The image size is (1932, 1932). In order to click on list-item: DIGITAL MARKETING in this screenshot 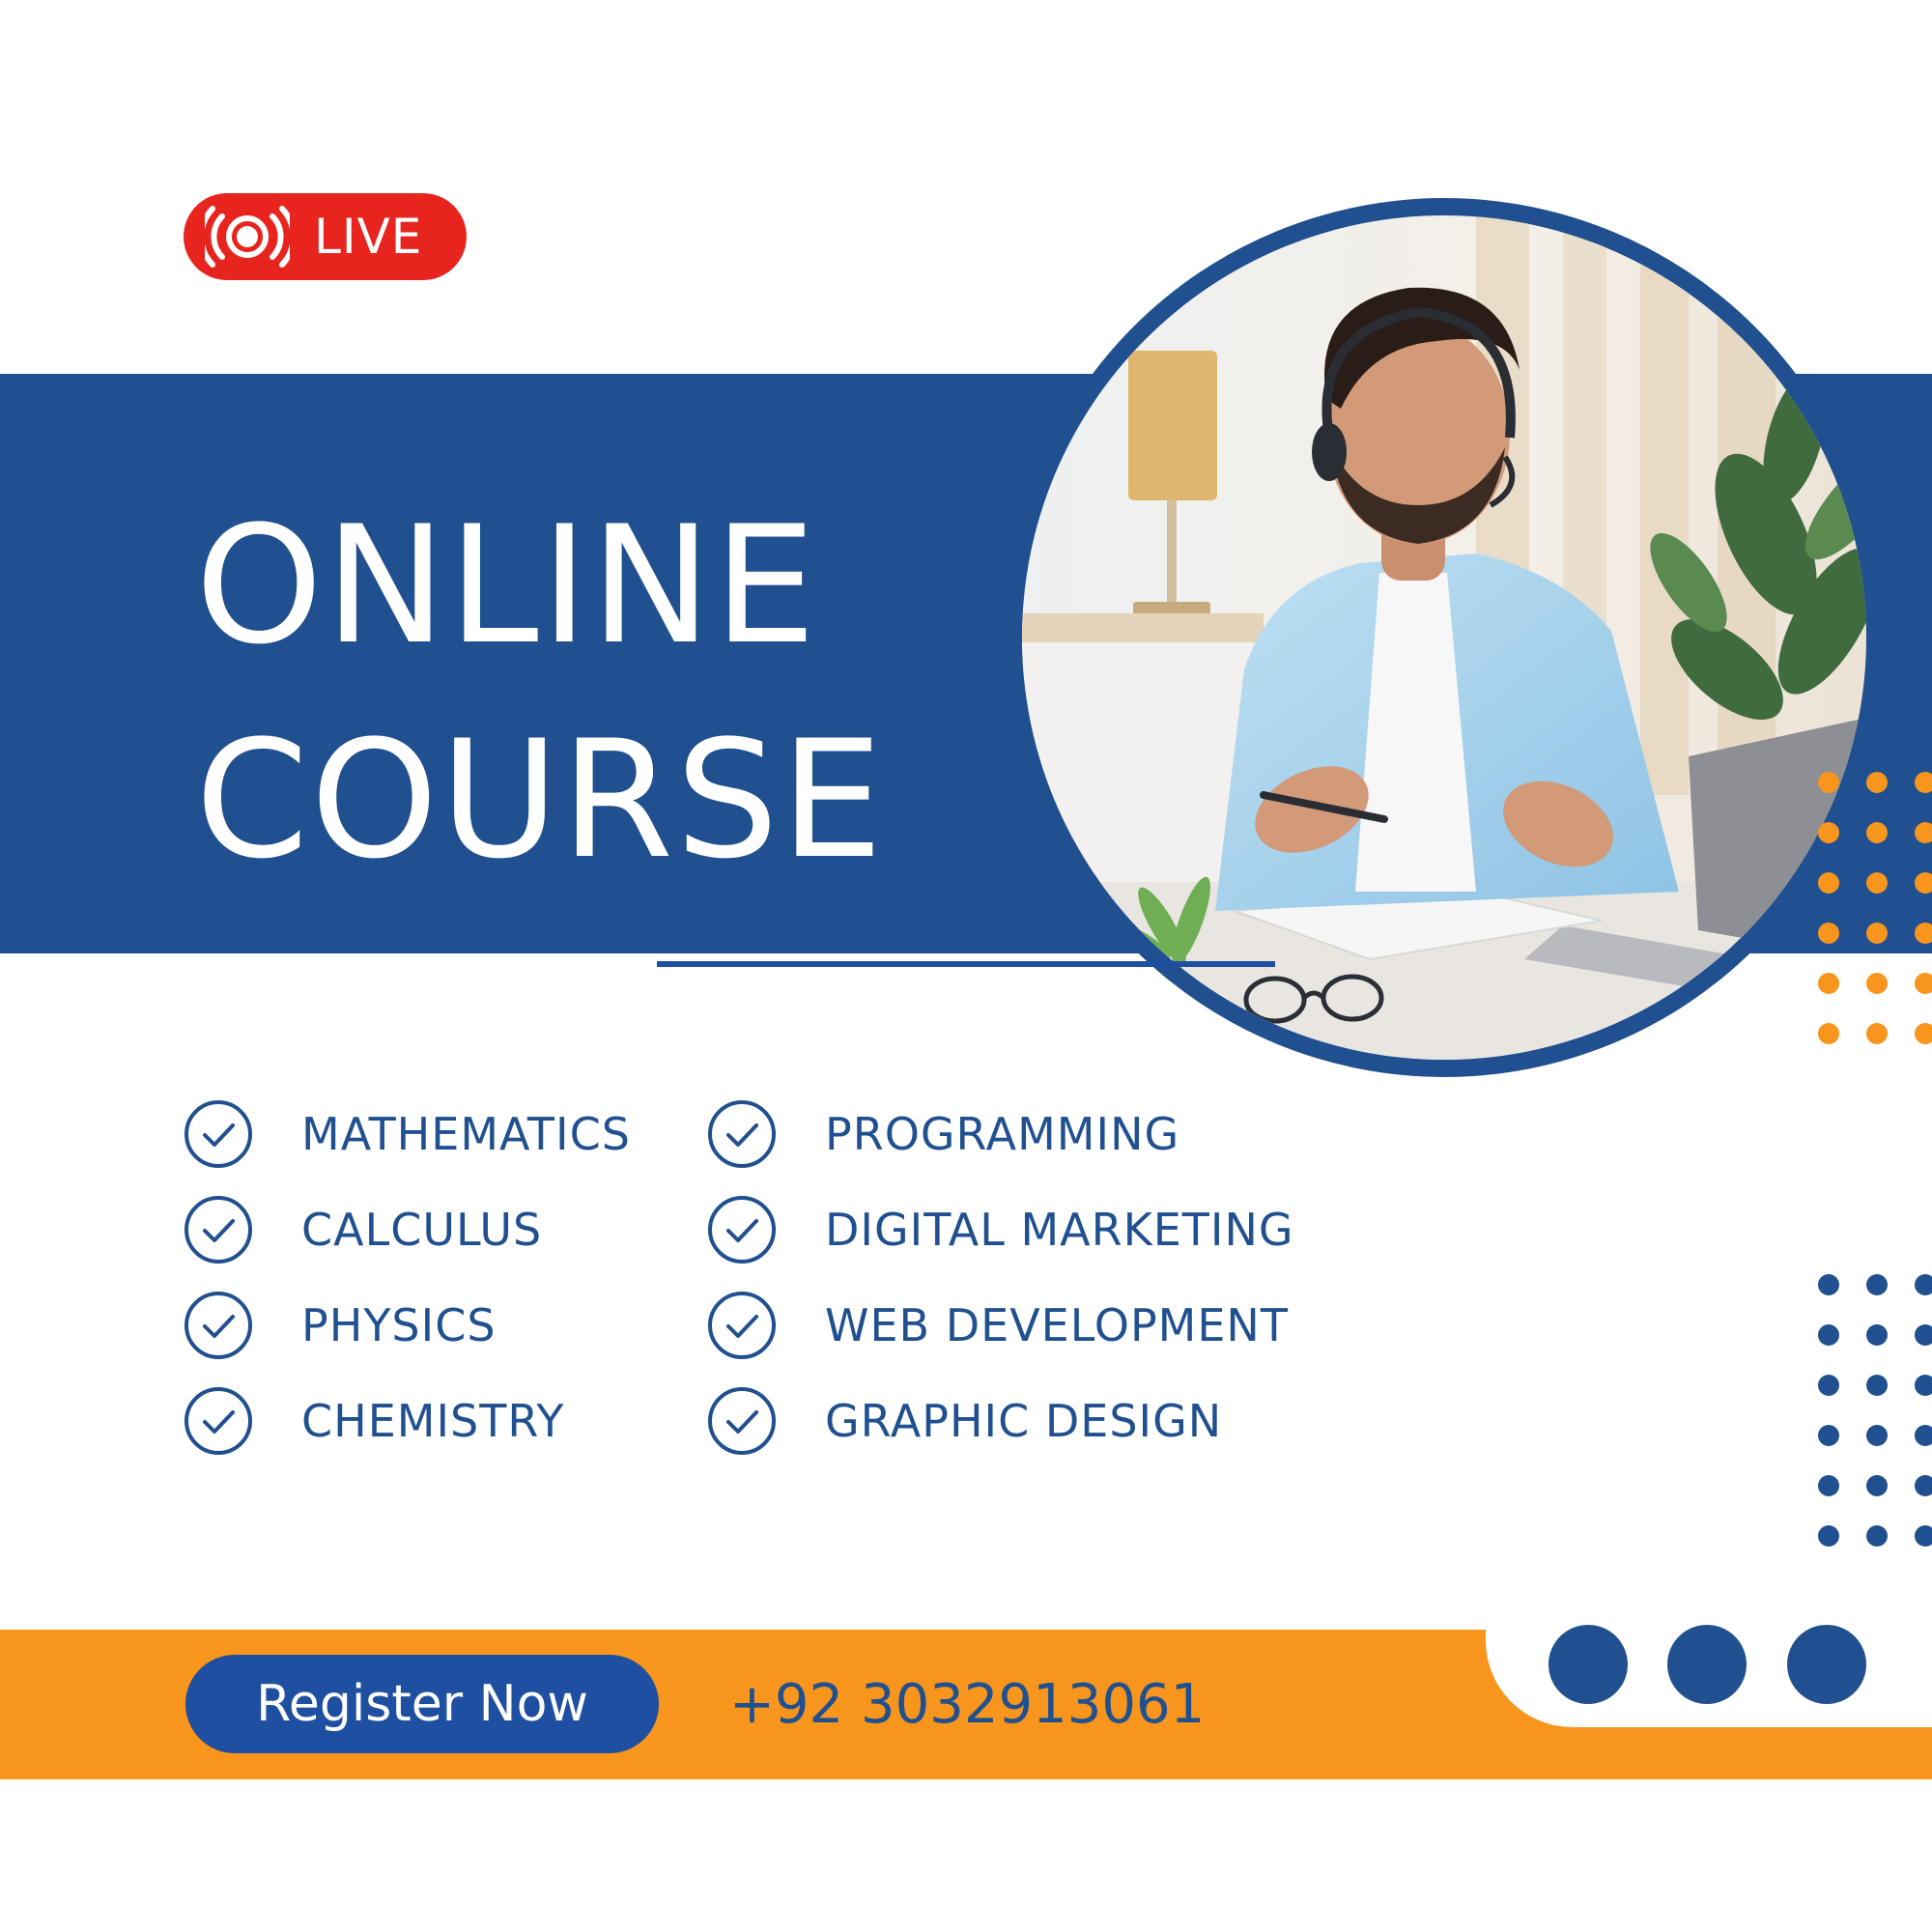, I will do `click(1000, 1229)`.